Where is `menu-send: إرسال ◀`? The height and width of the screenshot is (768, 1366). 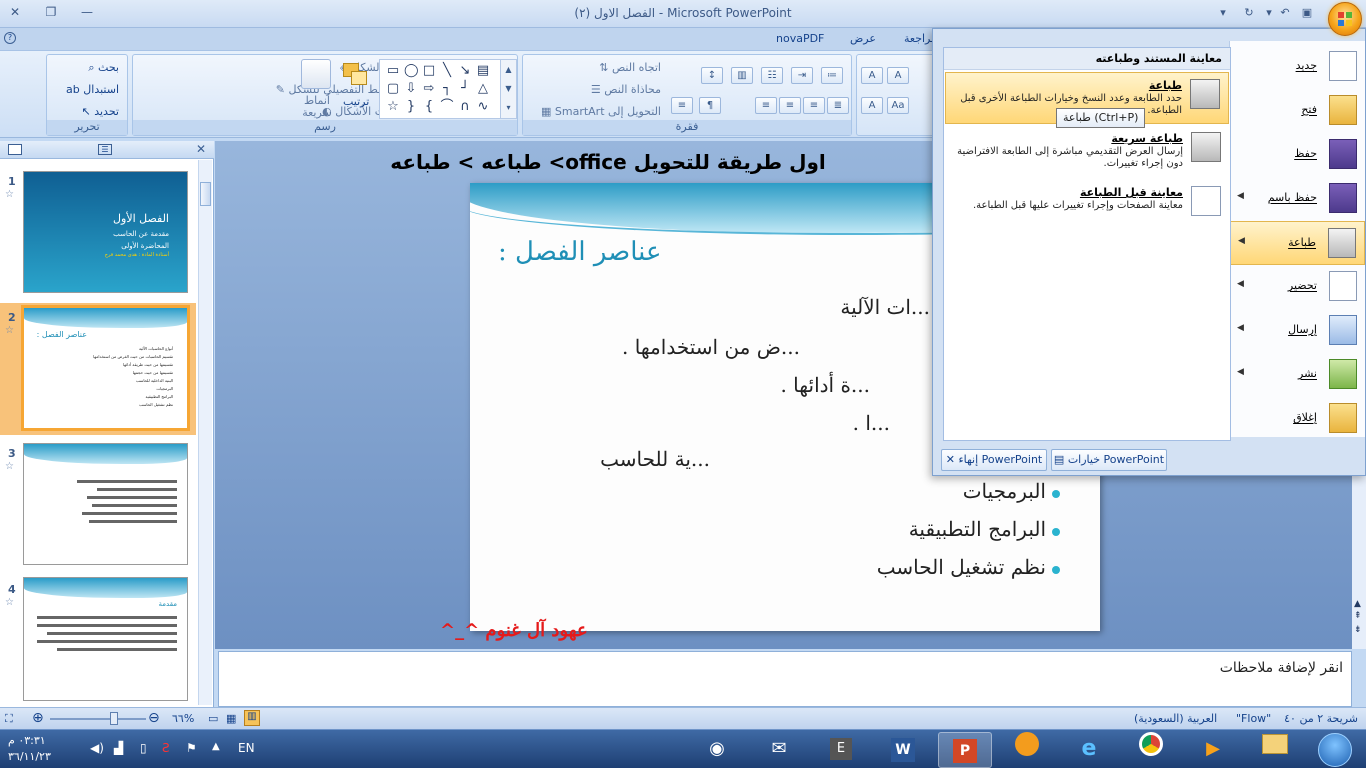 menu-send: إرسال ◀ is located at coordinates (1297, 331).